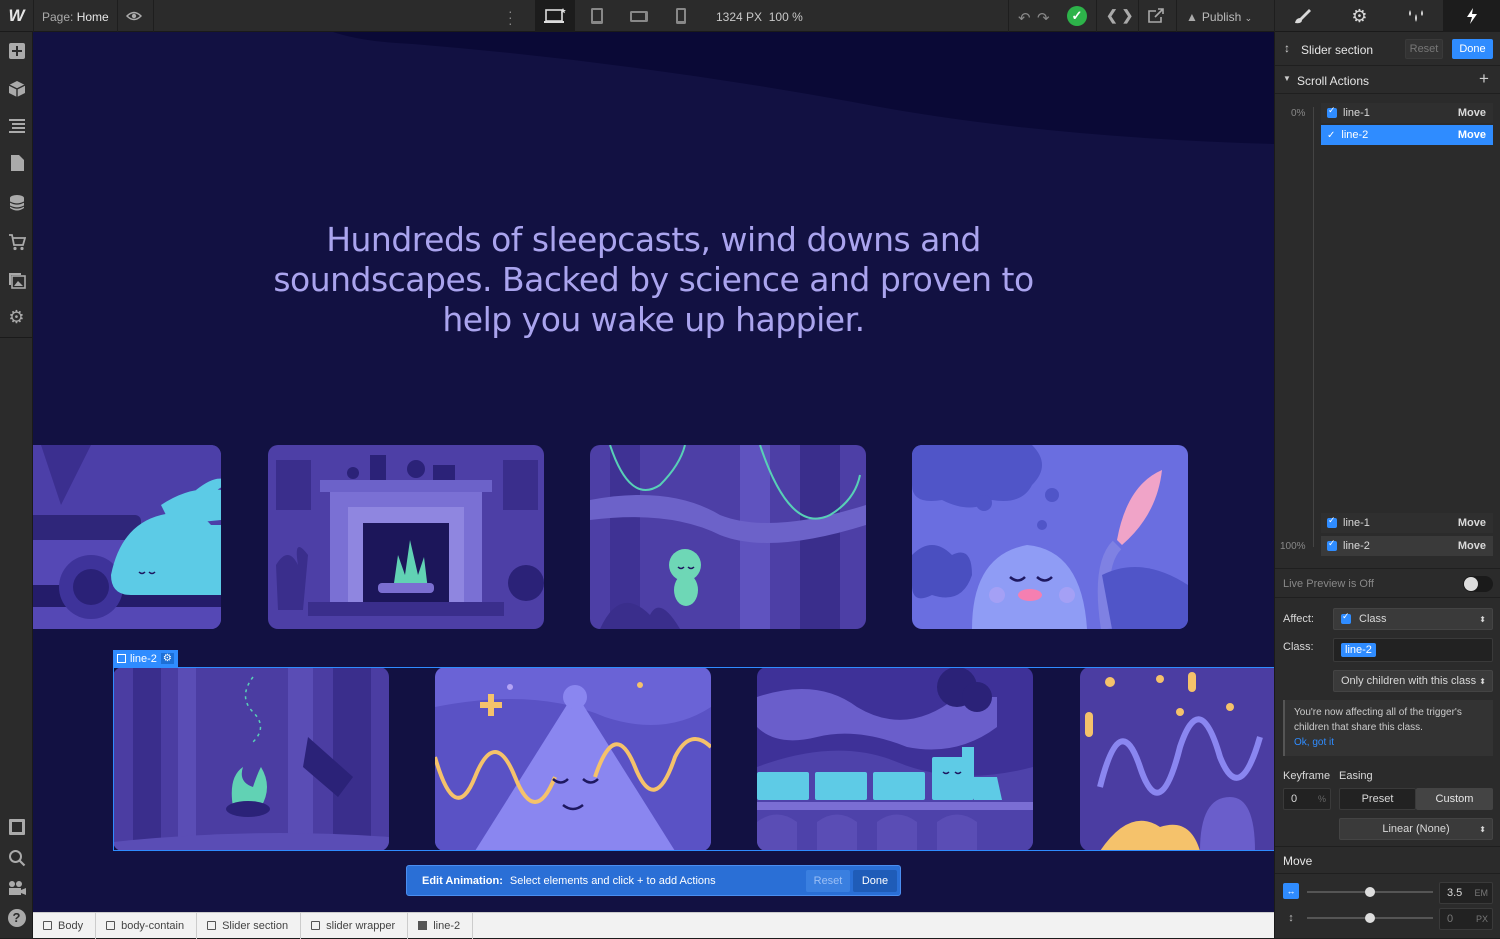 This screenshot has height=939, width=1500. I want to click on mobile-portrait-icon, so click(681, 16).